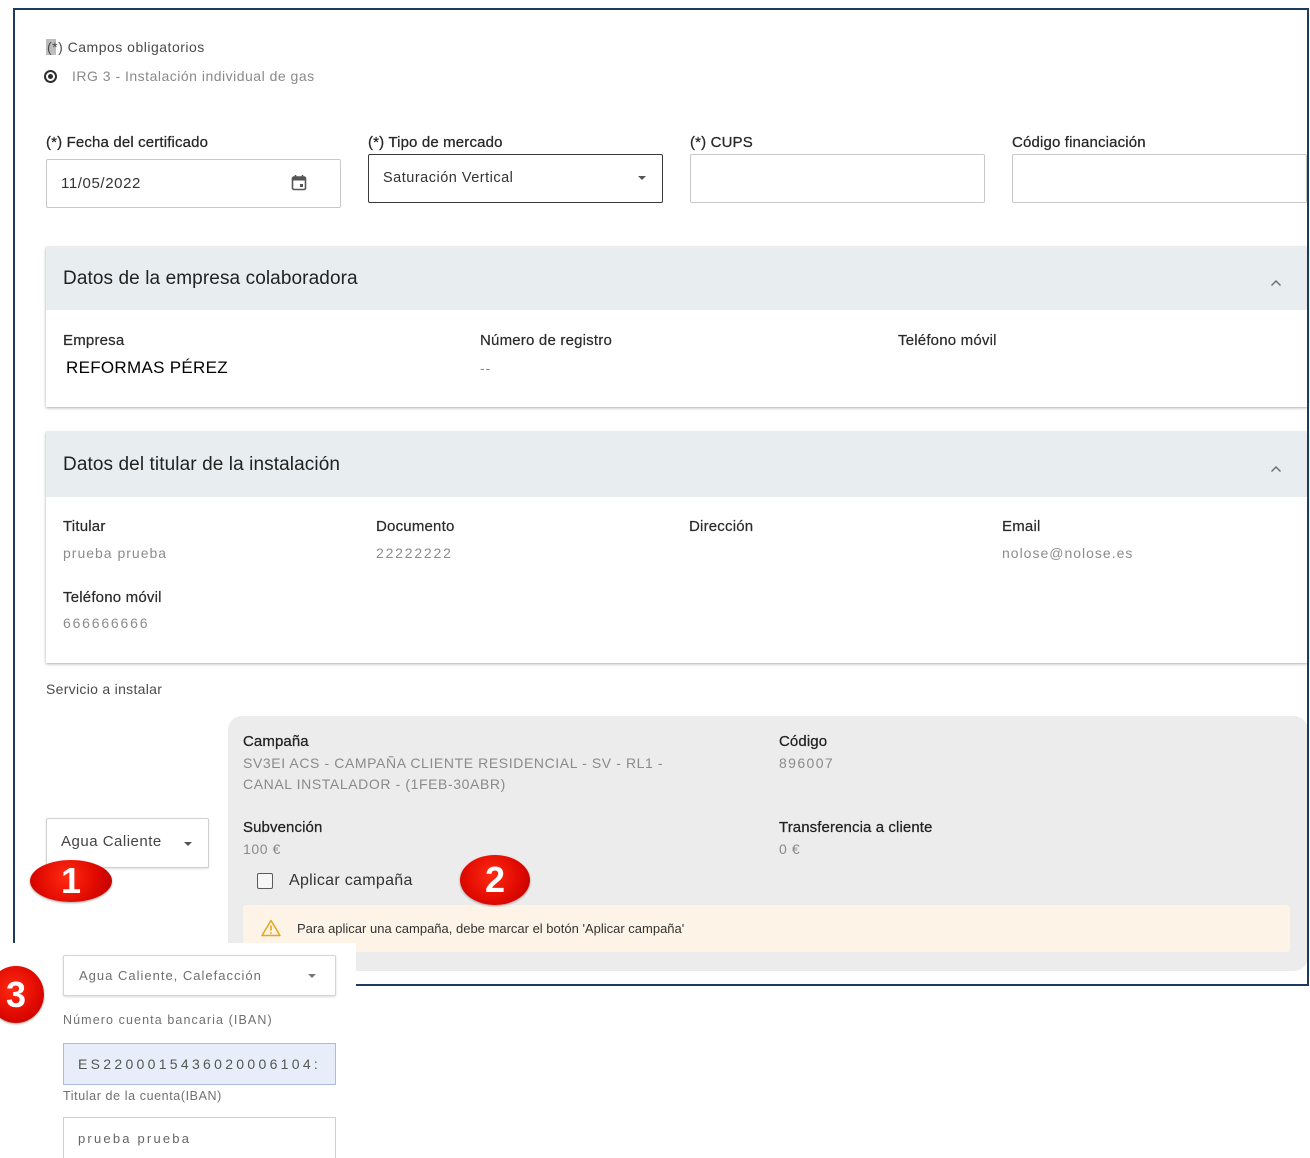 This screenshot has height=1158, width=1310. What do you see at coordinates (448, 178) in the screenshot?
I see `market-type-value: Saturación Vertical` at bounding box center [448, 178].